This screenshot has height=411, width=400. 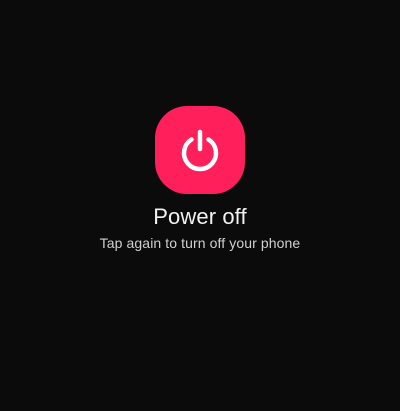 I want to click on power-off-instruction: Tap again to turn off your phone, so click(x=200, y=243).